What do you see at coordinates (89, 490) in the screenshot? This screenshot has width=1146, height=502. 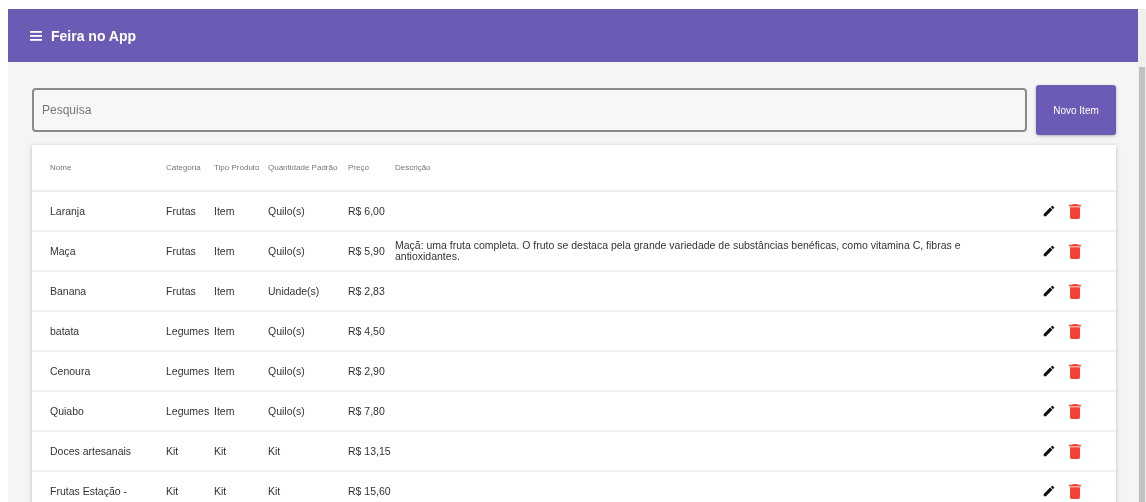 I see `table-cell: Frutas Estação -` at bounding box center [89, 490].